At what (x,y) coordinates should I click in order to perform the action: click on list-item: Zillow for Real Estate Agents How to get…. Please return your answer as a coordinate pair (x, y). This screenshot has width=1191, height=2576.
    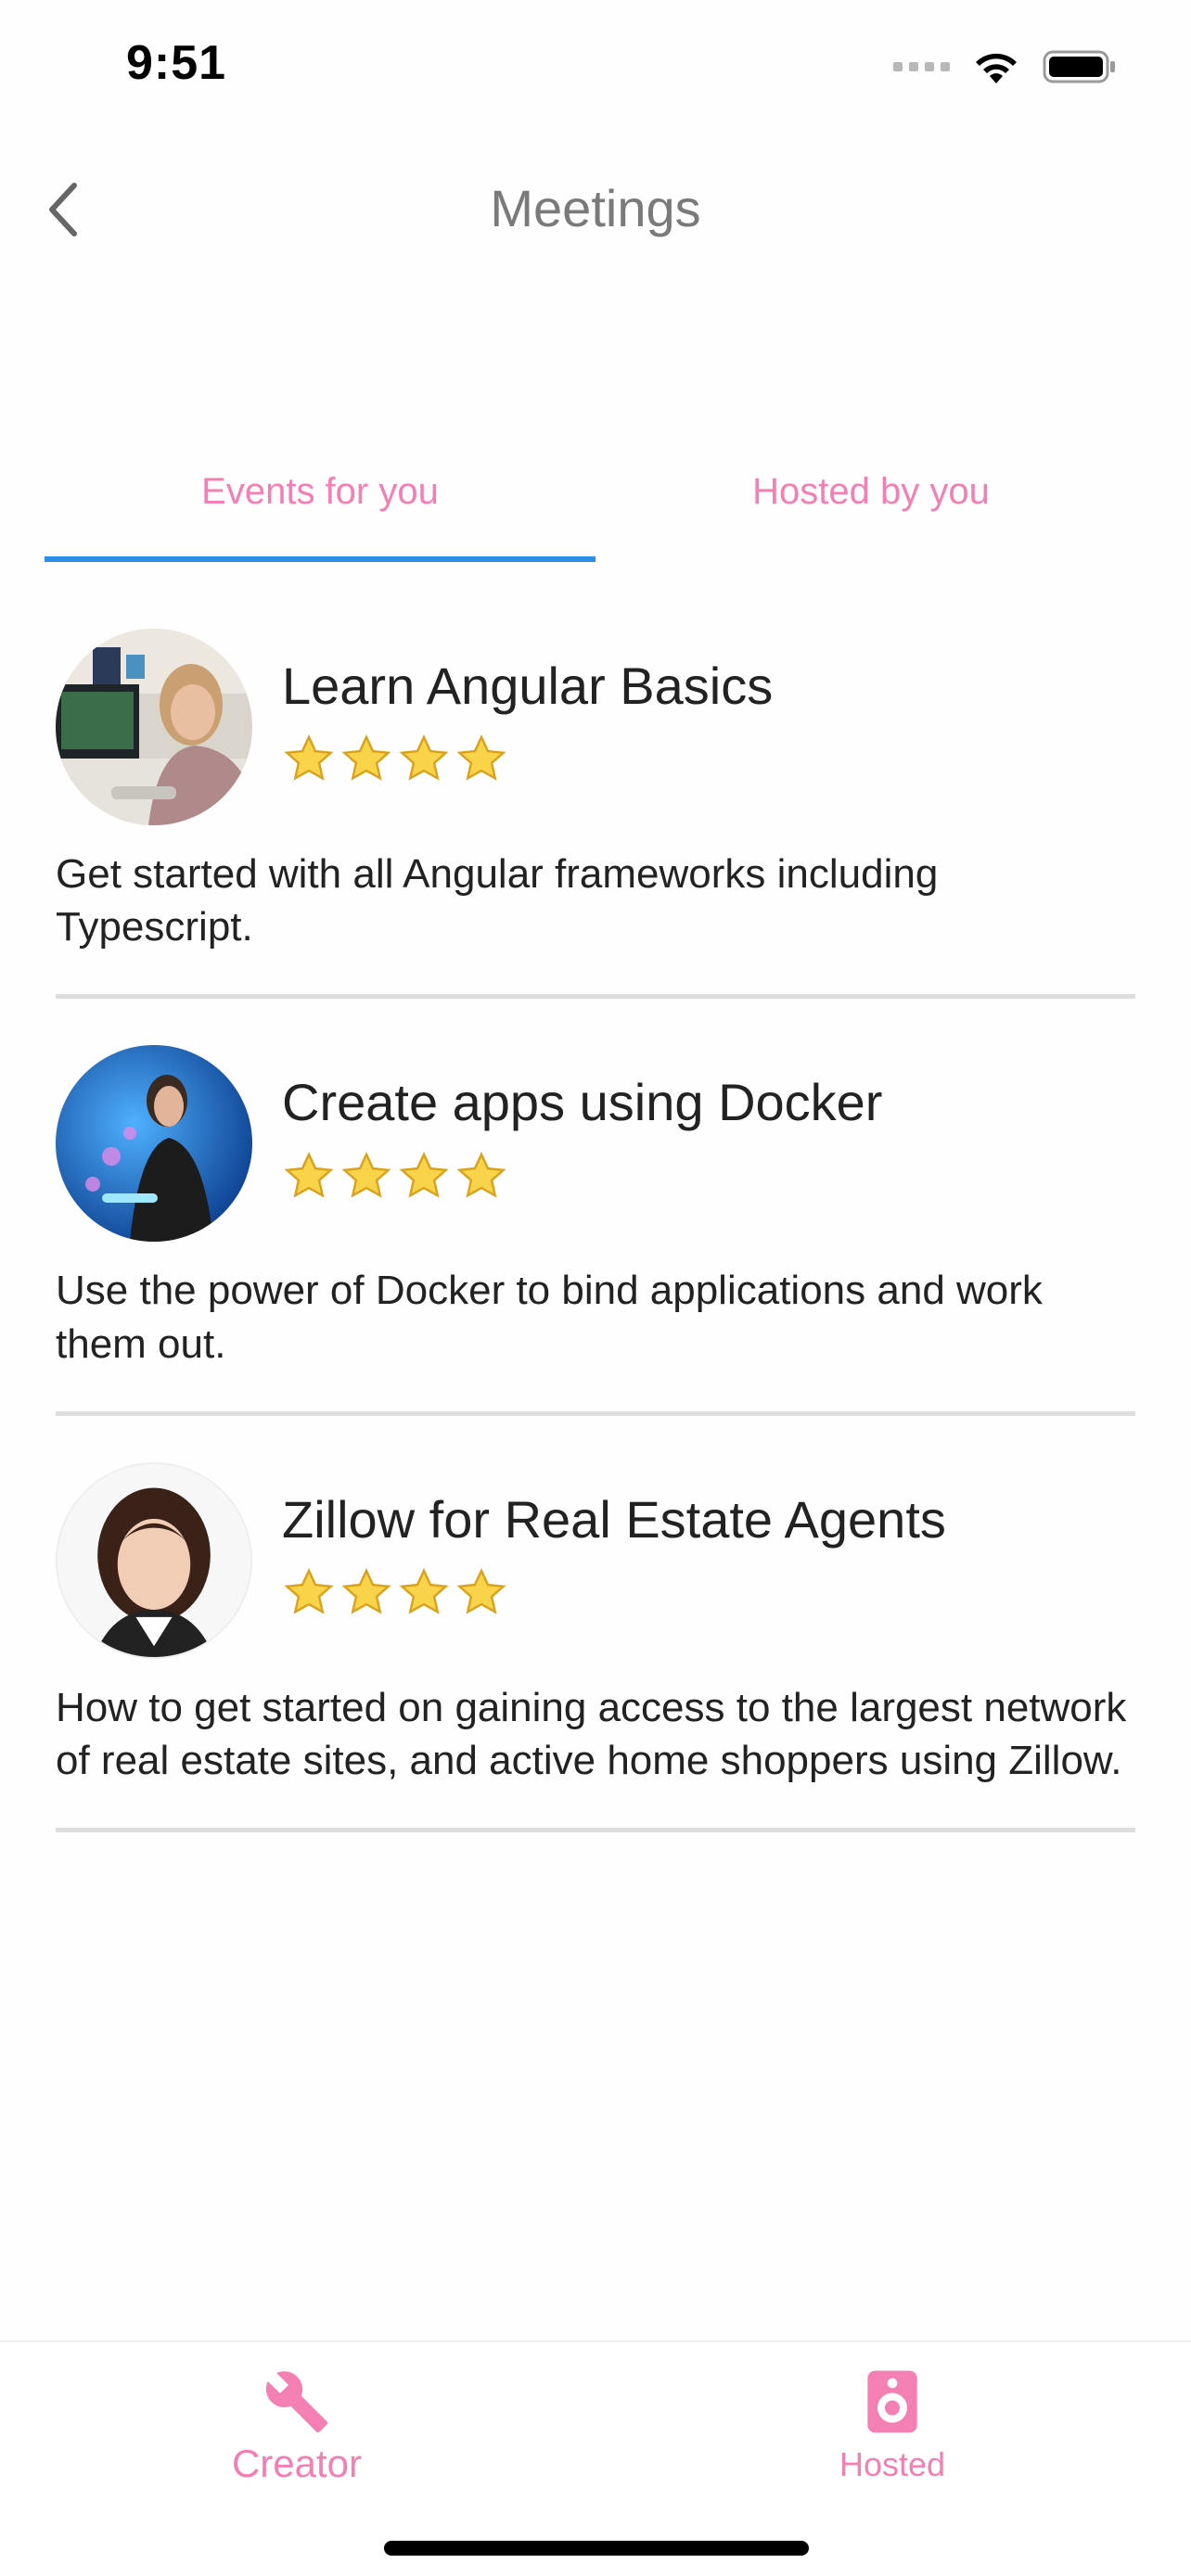
    Looking at the image, I should click on (595, 1645).